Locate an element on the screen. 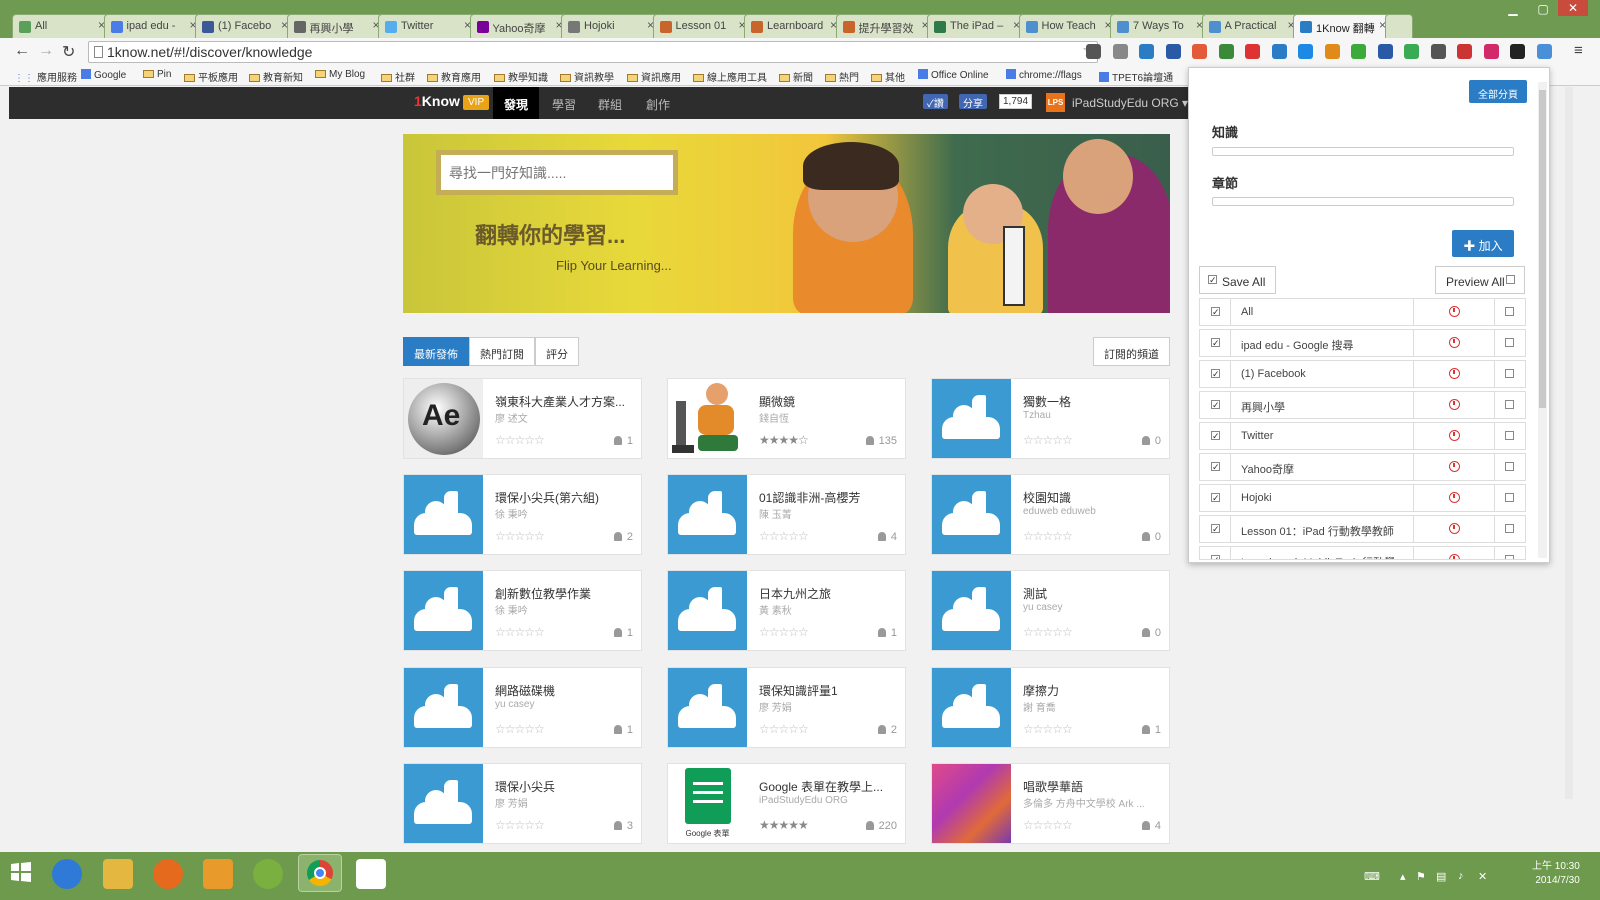 This screenshot has height=900, width=1600. firefox-icon is located at coordinates (168, 874).